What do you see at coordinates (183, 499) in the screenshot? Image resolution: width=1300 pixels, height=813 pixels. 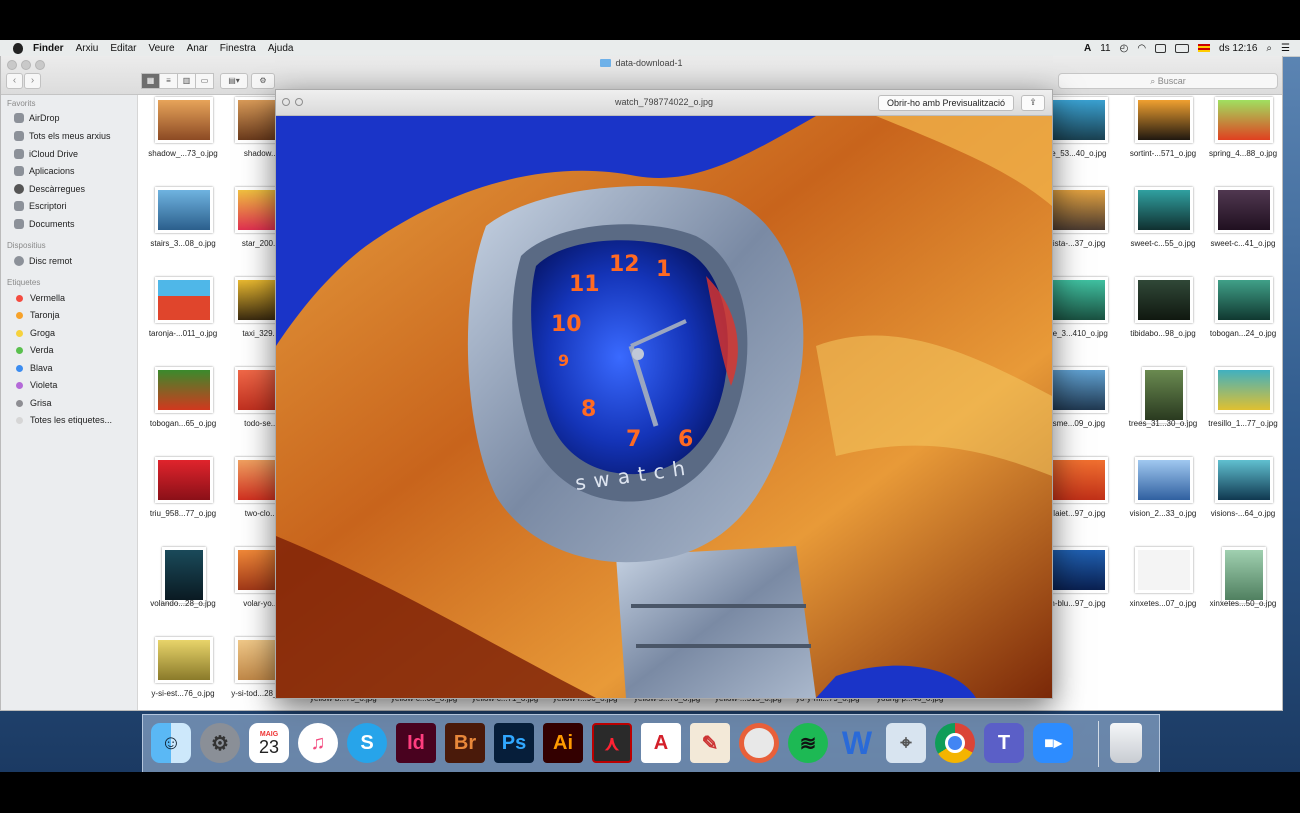 I see `file-item: triu_958...77_o.jpg` at bounding box center [183, 499].